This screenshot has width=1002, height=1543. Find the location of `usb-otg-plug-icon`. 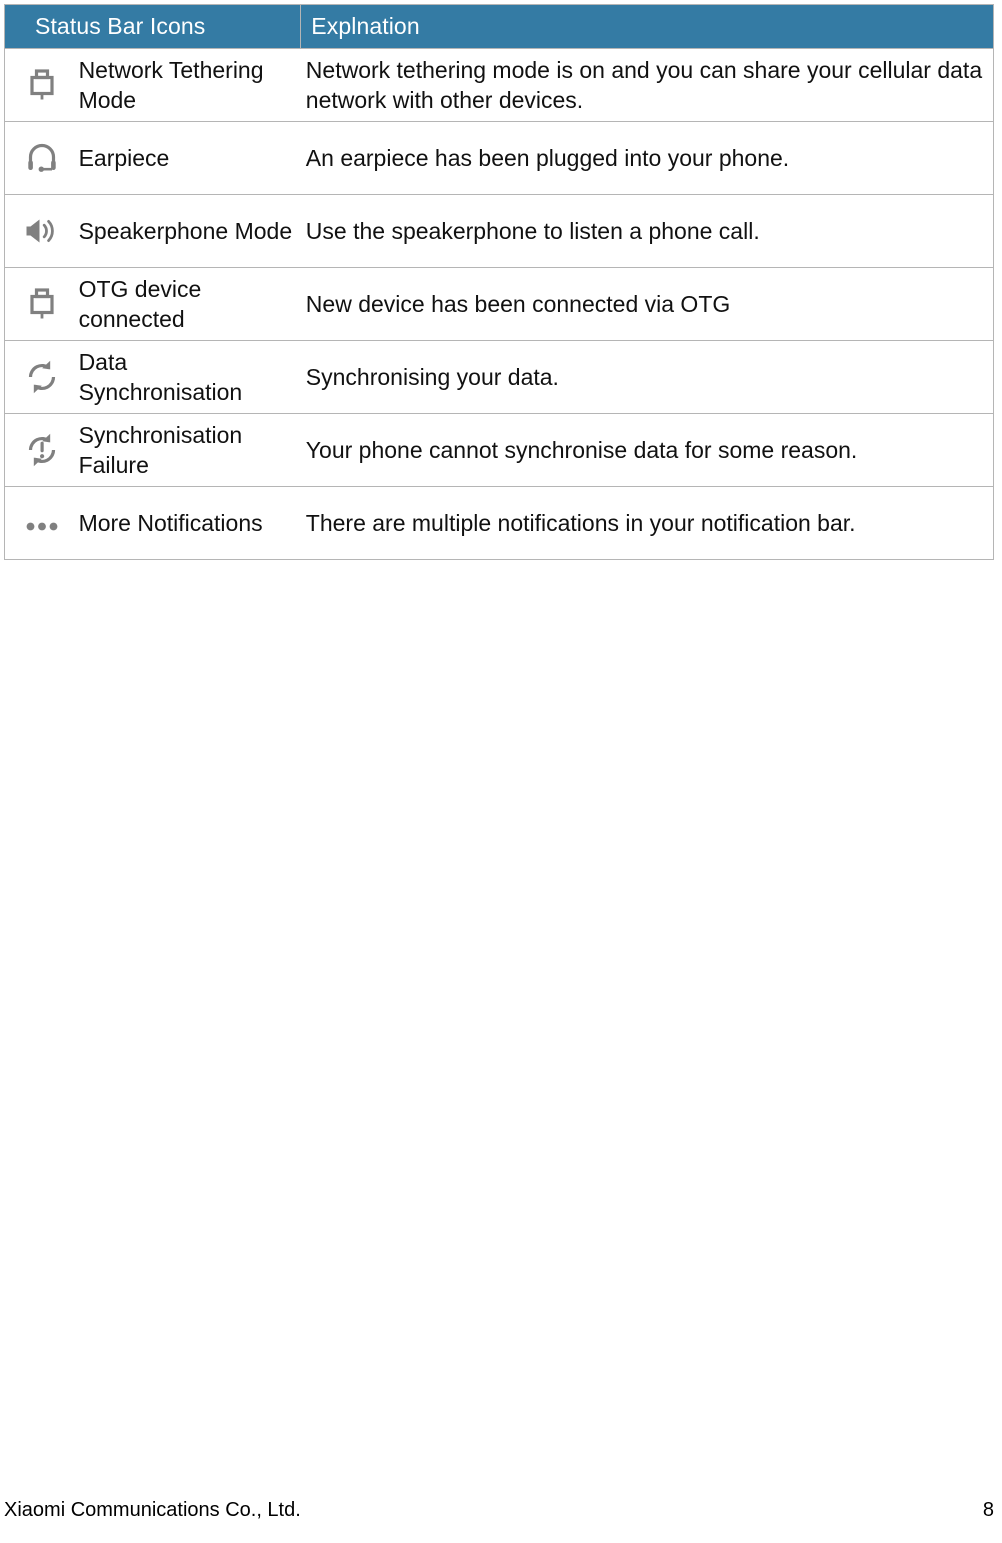

usb-otg-plug-icon is located at coordinates (42, 304).